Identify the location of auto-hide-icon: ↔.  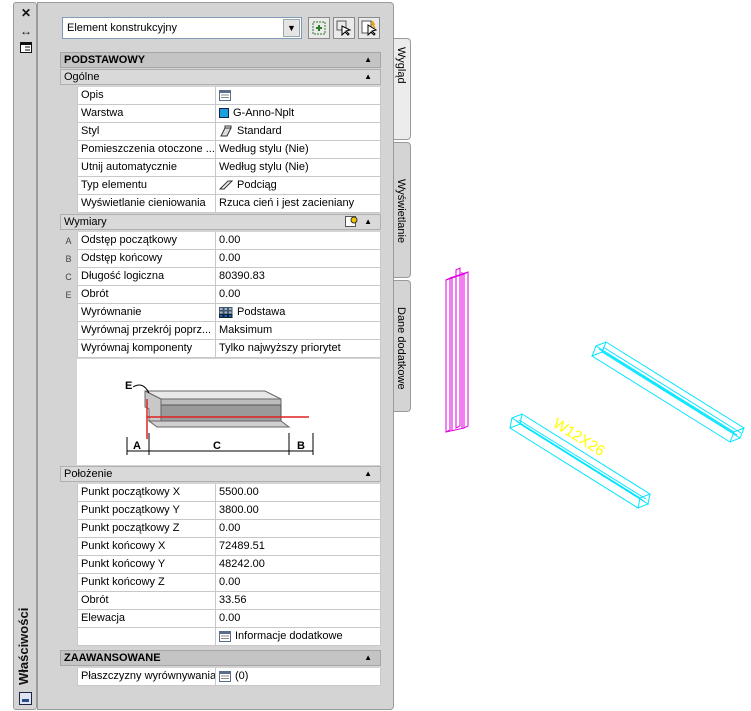
(26, 31).